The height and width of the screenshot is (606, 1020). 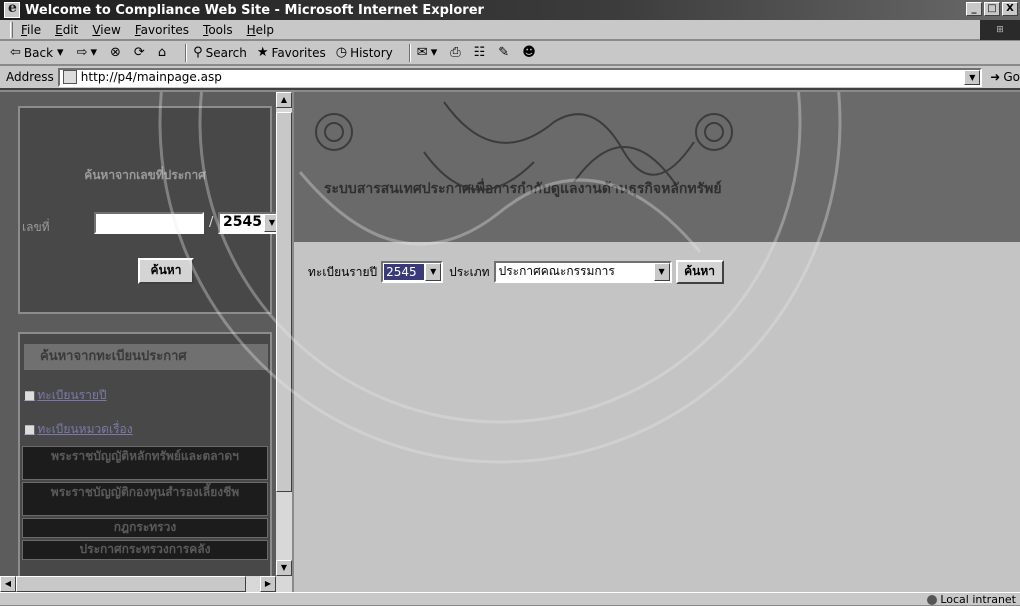 I want to click on discuss-button: ☷, so click(x=481, y=52).